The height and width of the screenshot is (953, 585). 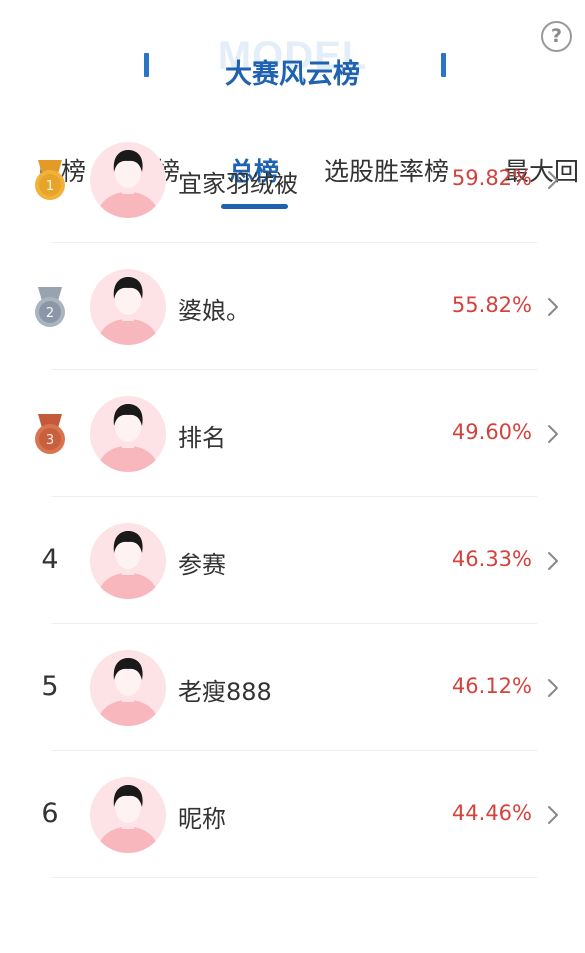 What do you see at coordinates (491, 178) in the screenshot?
I see `return-percentage: 59.82%` at bounding box center [491, 178].